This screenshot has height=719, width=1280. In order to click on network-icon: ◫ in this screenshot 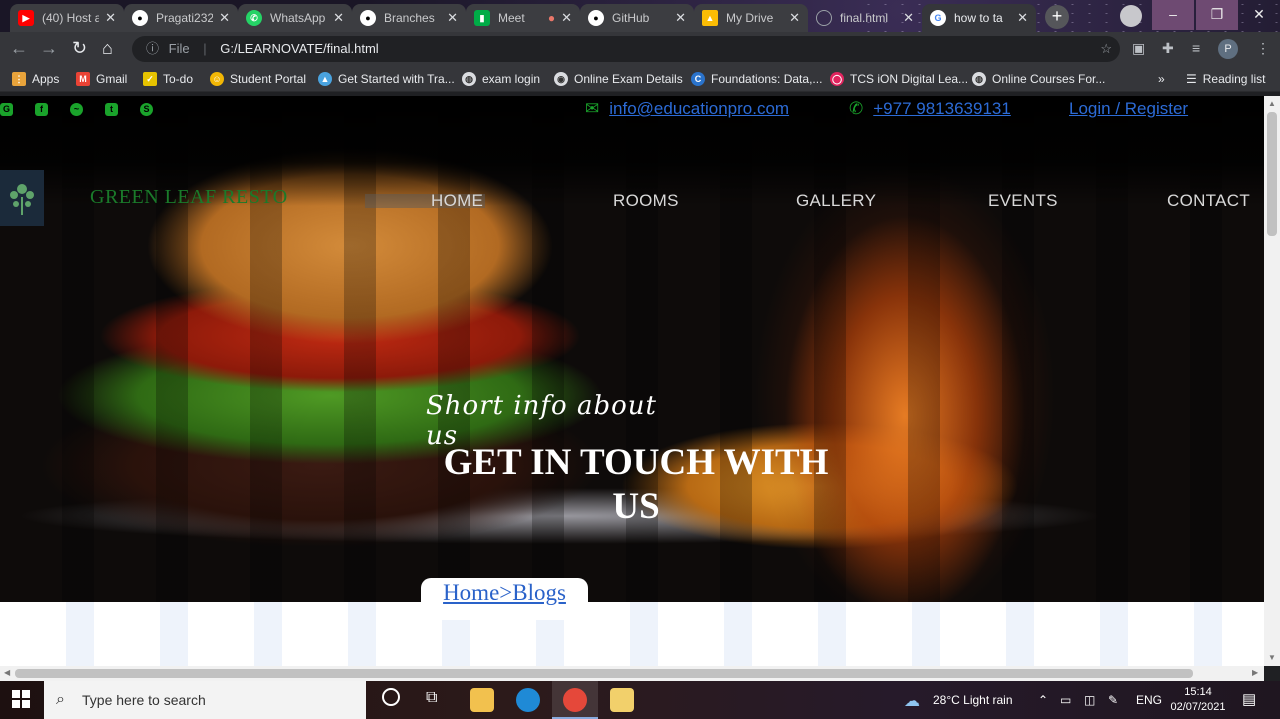, I will do `click(1089, 700)`.